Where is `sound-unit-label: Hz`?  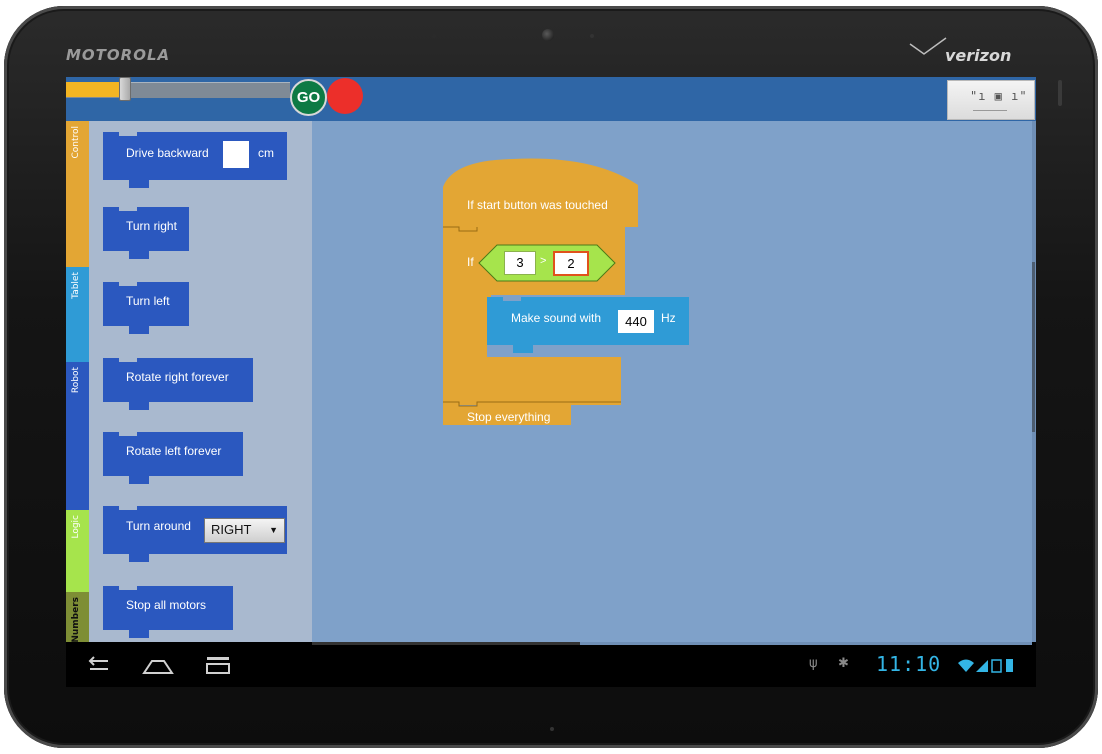
sound-unit-label: Hz is located at coordinates (668, 318).